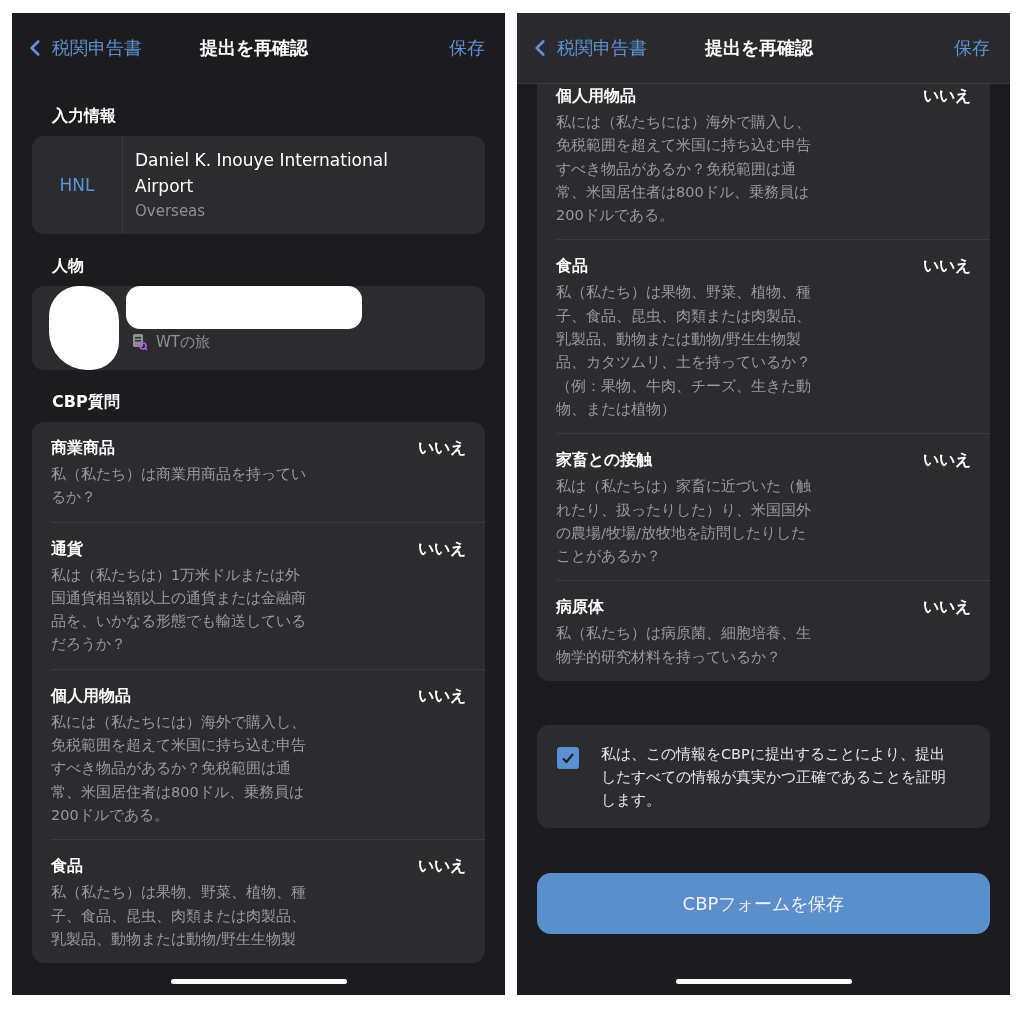 The height and width of the screenshot is (1009, 1024). I want to click on certification-text: 私は、この情報をCBPに提出することにより、提出したすべての情報が真実かつ正確であることを証明します。, so click(774, 778).